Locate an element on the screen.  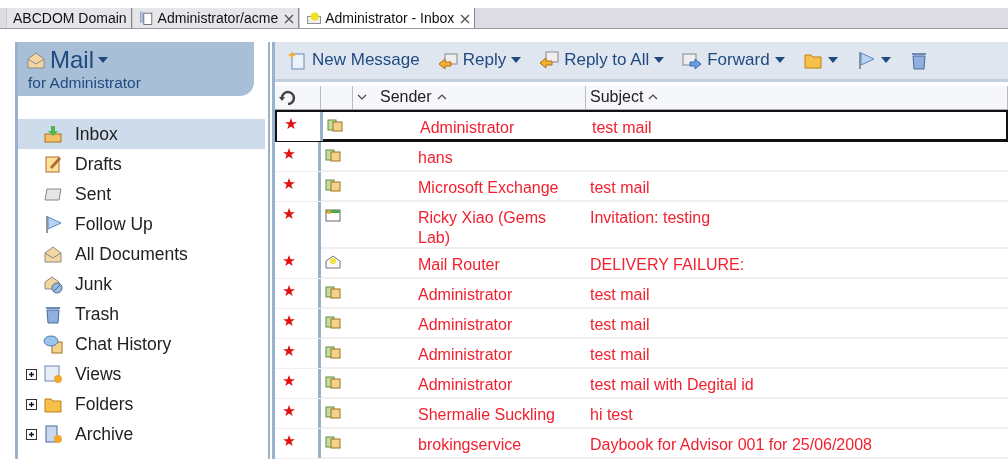
caret-icon is located at coordinates (103, 60).